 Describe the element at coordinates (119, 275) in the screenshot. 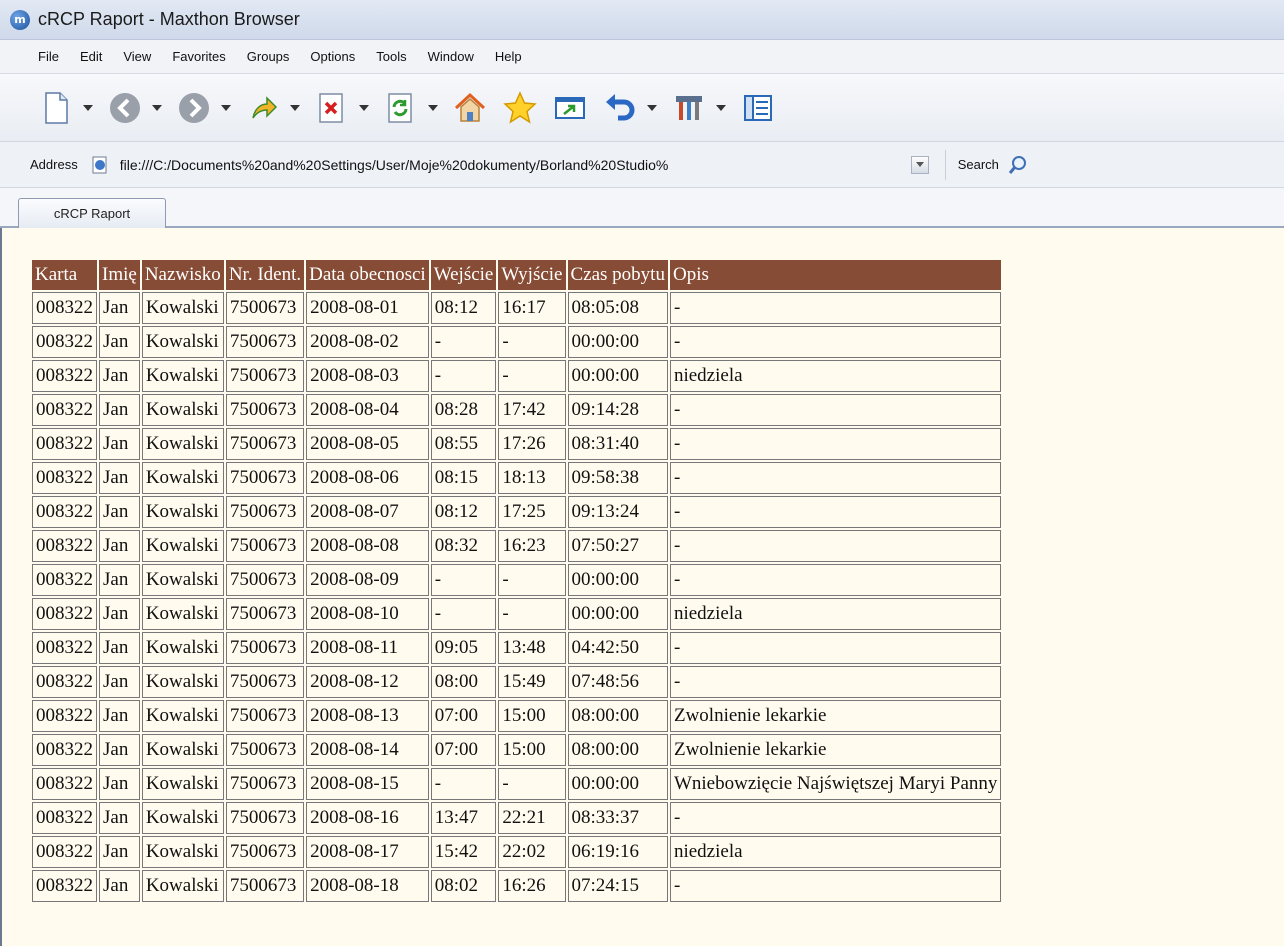

I see `column-header: Imię` at that location.